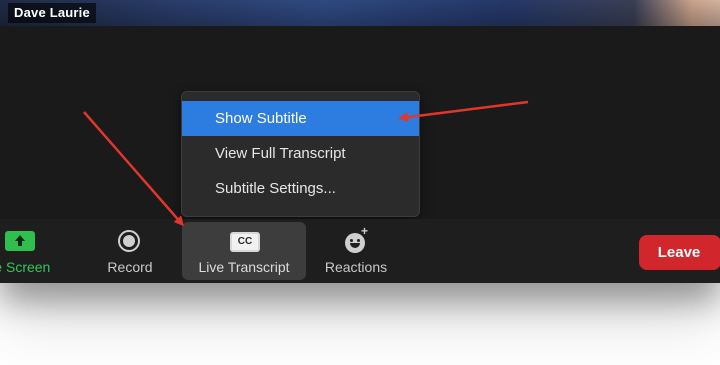 The width and height of the screenshot is (720, 365). I want to click on leave-button: Leave, so click(679, 252).